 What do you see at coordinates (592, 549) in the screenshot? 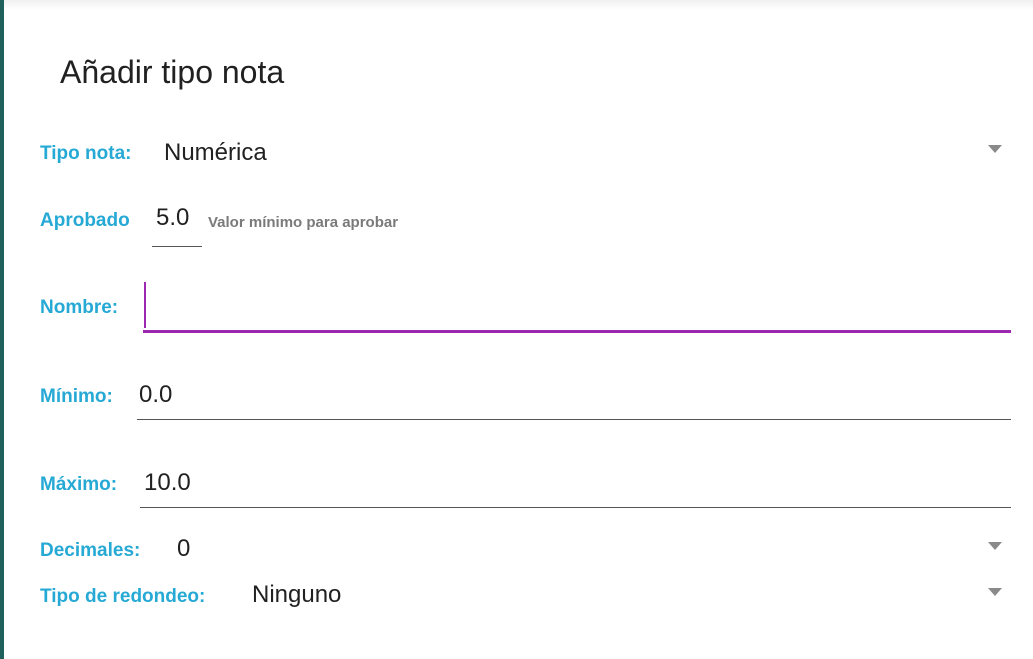
I see `decimales-spinner: 0` at bounding box center [592, 549].